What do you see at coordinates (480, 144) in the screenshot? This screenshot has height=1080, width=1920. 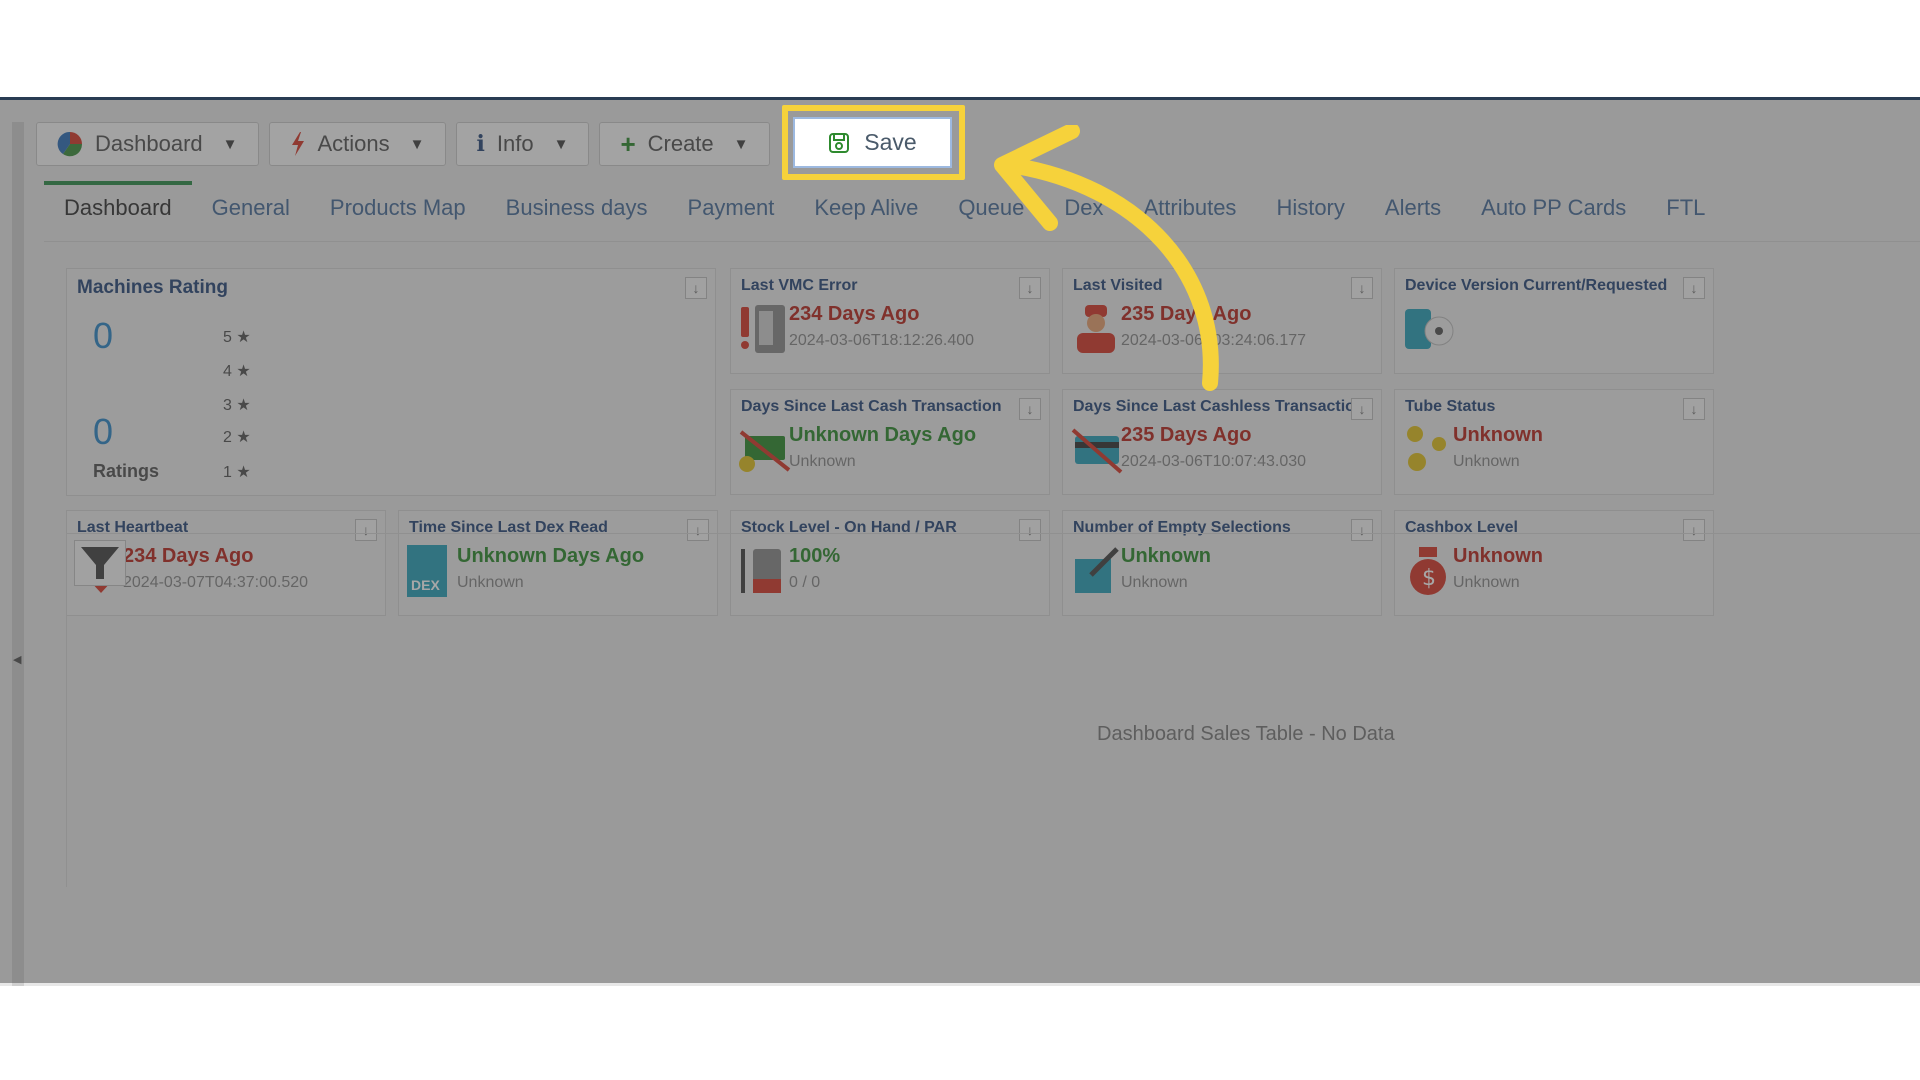 I see `info-icon: i` at bounding box center [480, 144].